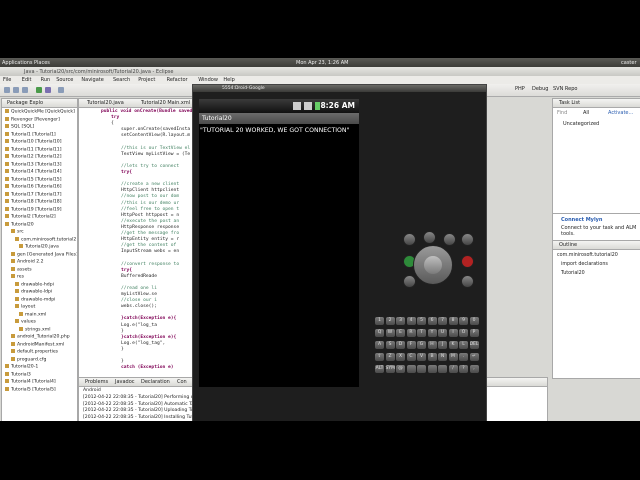 The width and height of the screenshot is (640, 480). Describe the element at coordinates (17, 277) in the screenshot. I see `tree-item: res` at that location.